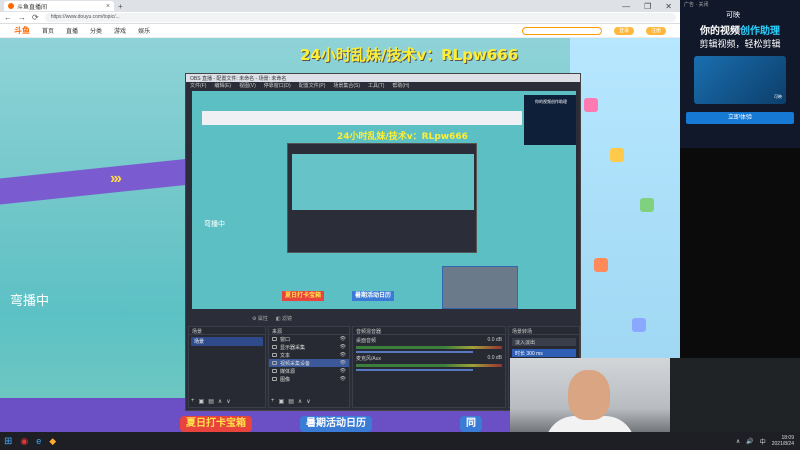 This screenshot has width=800, height=450. What do you see at coordinates (193, 401) in the screenshot?
I see `add-scene-button: +` at bounding box center [193, 401].